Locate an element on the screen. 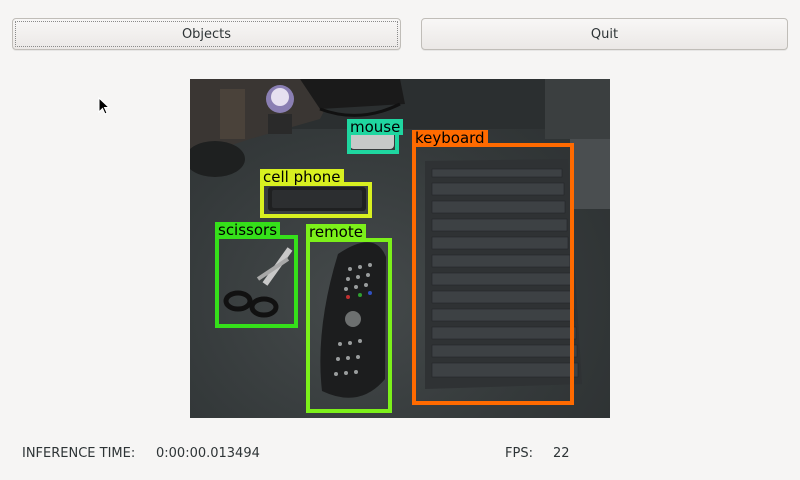  inference-time-value: 0:00:00.013494 is located at coordinates (208, 453).